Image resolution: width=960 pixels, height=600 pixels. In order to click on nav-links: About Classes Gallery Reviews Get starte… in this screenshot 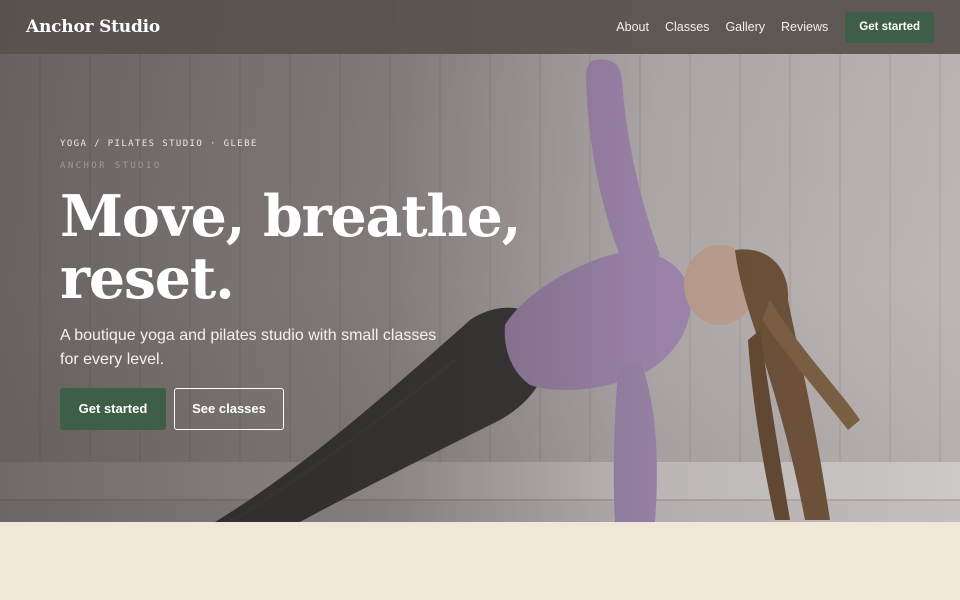, I will do `click(767, 27)`.